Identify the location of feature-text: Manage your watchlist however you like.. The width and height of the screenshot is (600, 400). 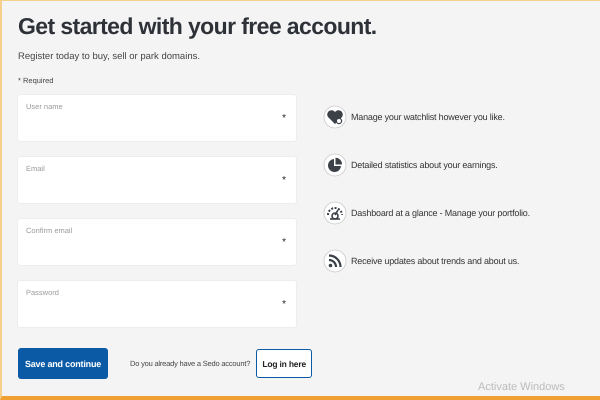
(428, 117).